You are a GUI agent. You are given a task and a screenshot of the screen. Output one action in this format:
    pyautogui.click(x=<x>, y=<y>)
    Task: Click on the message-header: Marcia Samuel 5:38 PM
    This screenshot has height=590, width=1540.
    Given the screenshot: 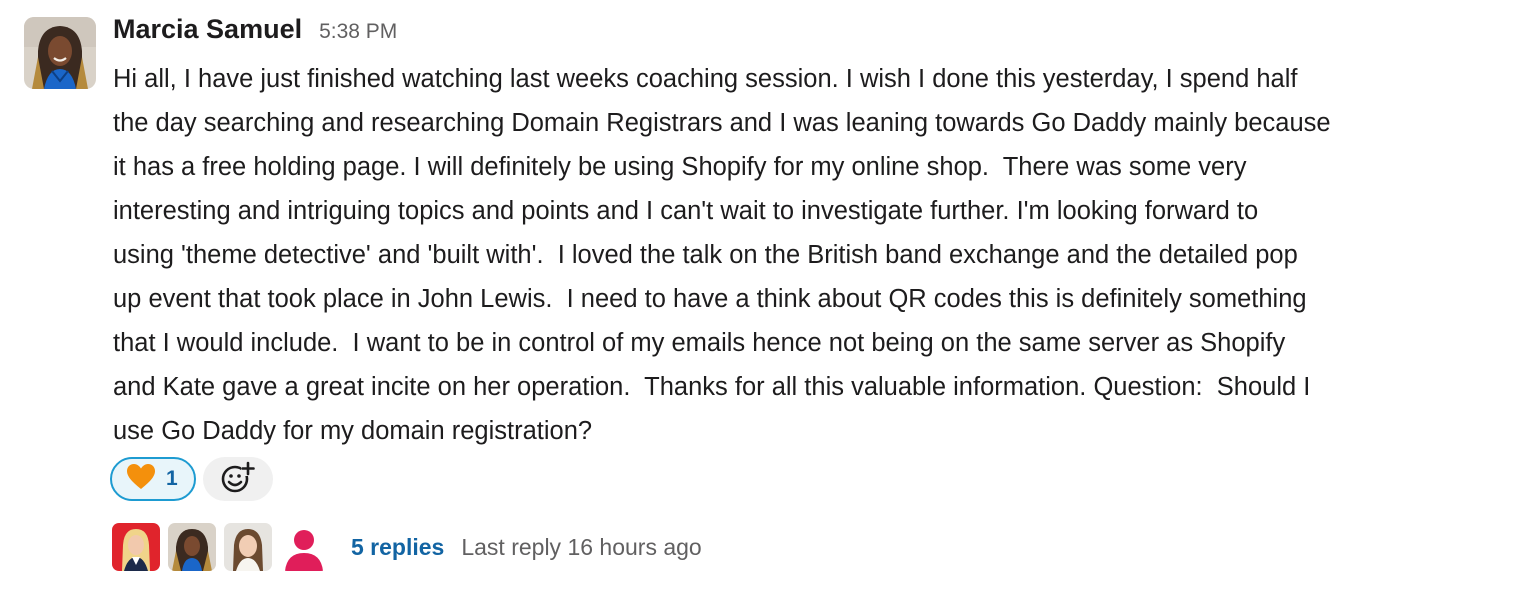 What is the action you would take?
    pyautogui.click(x=255, y=34)
    